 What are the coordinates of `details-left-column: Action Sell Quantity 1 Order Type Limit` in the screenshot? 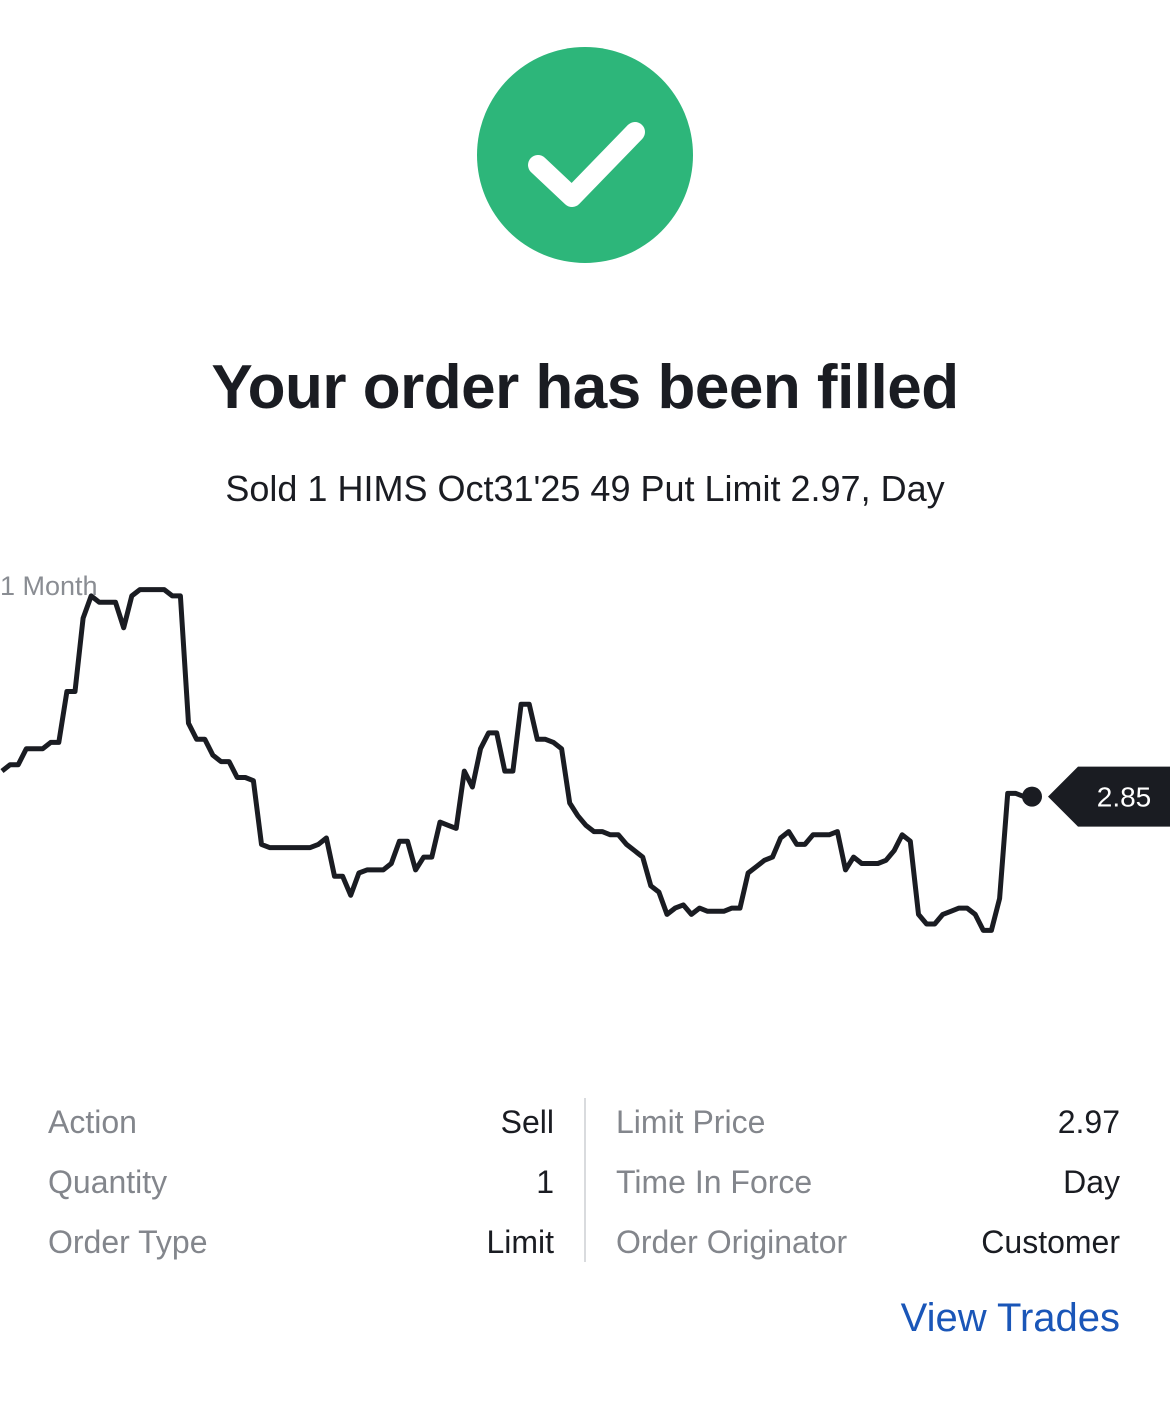 It's located at (301, 1182).